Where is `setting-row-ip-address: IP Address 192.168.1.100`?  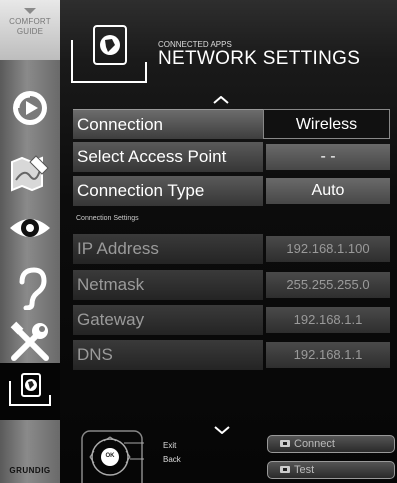 setting-row-ip-address: IP Address 192.168.1.100 is located at coordinates (231, 249).